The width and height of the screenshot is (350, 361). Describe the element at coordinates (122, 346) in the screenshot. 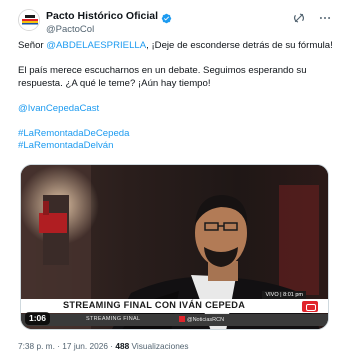

I see `views-count: 488` at that location.